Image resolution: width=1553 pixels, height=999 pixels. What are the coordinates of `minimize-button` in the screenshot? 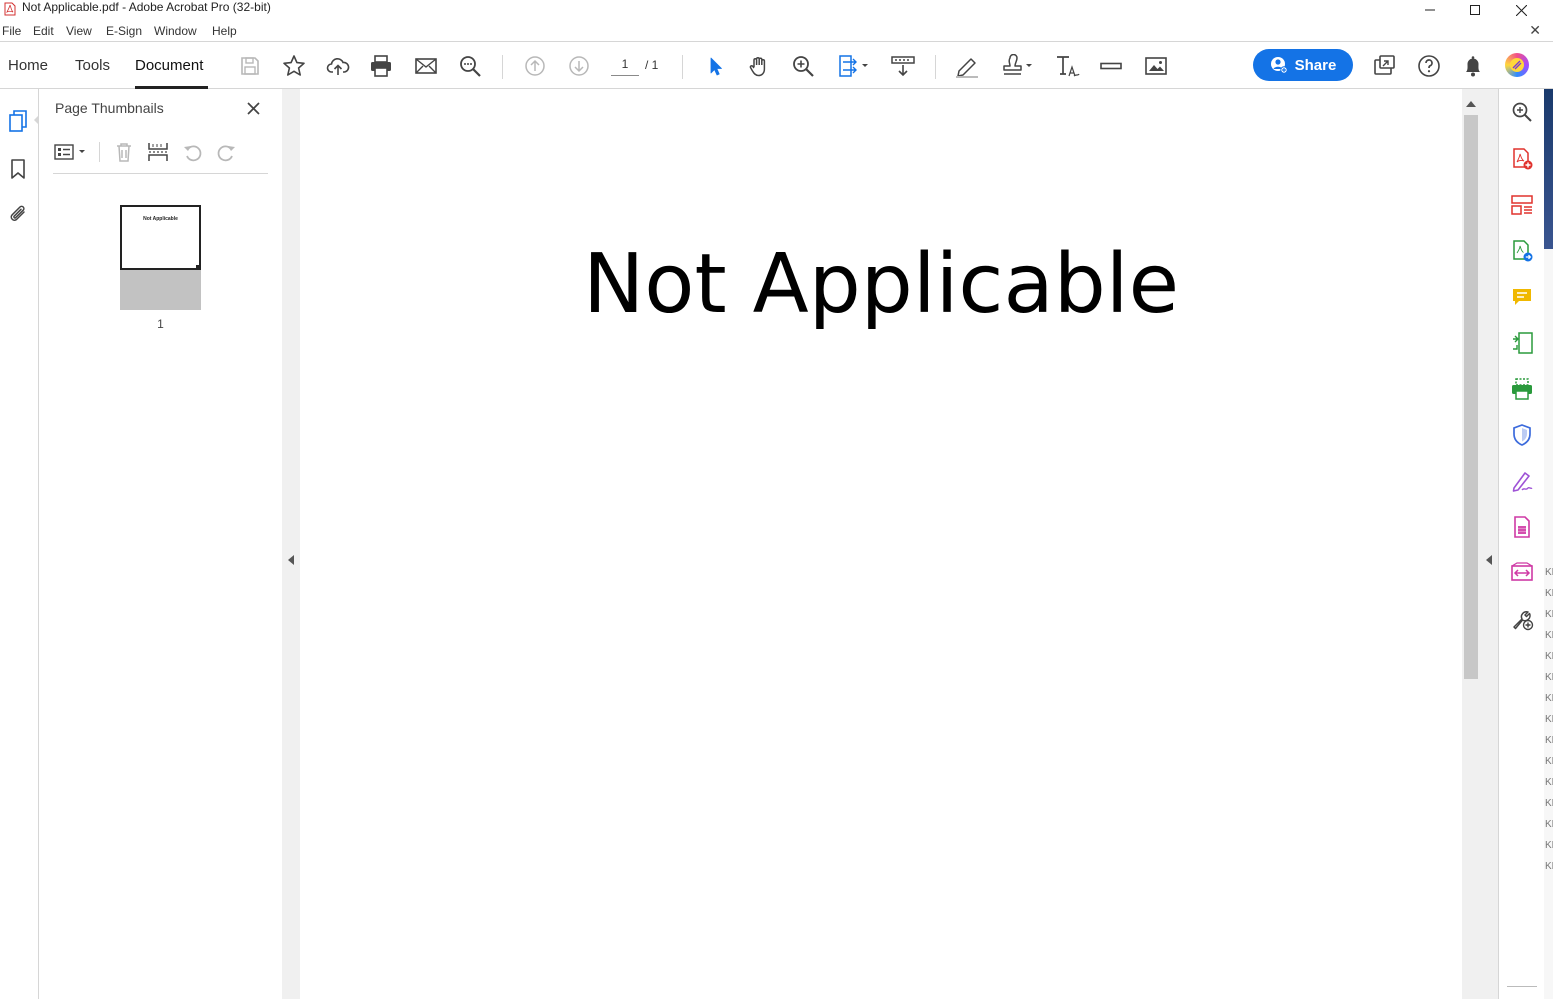 It's located at (1430, 10).